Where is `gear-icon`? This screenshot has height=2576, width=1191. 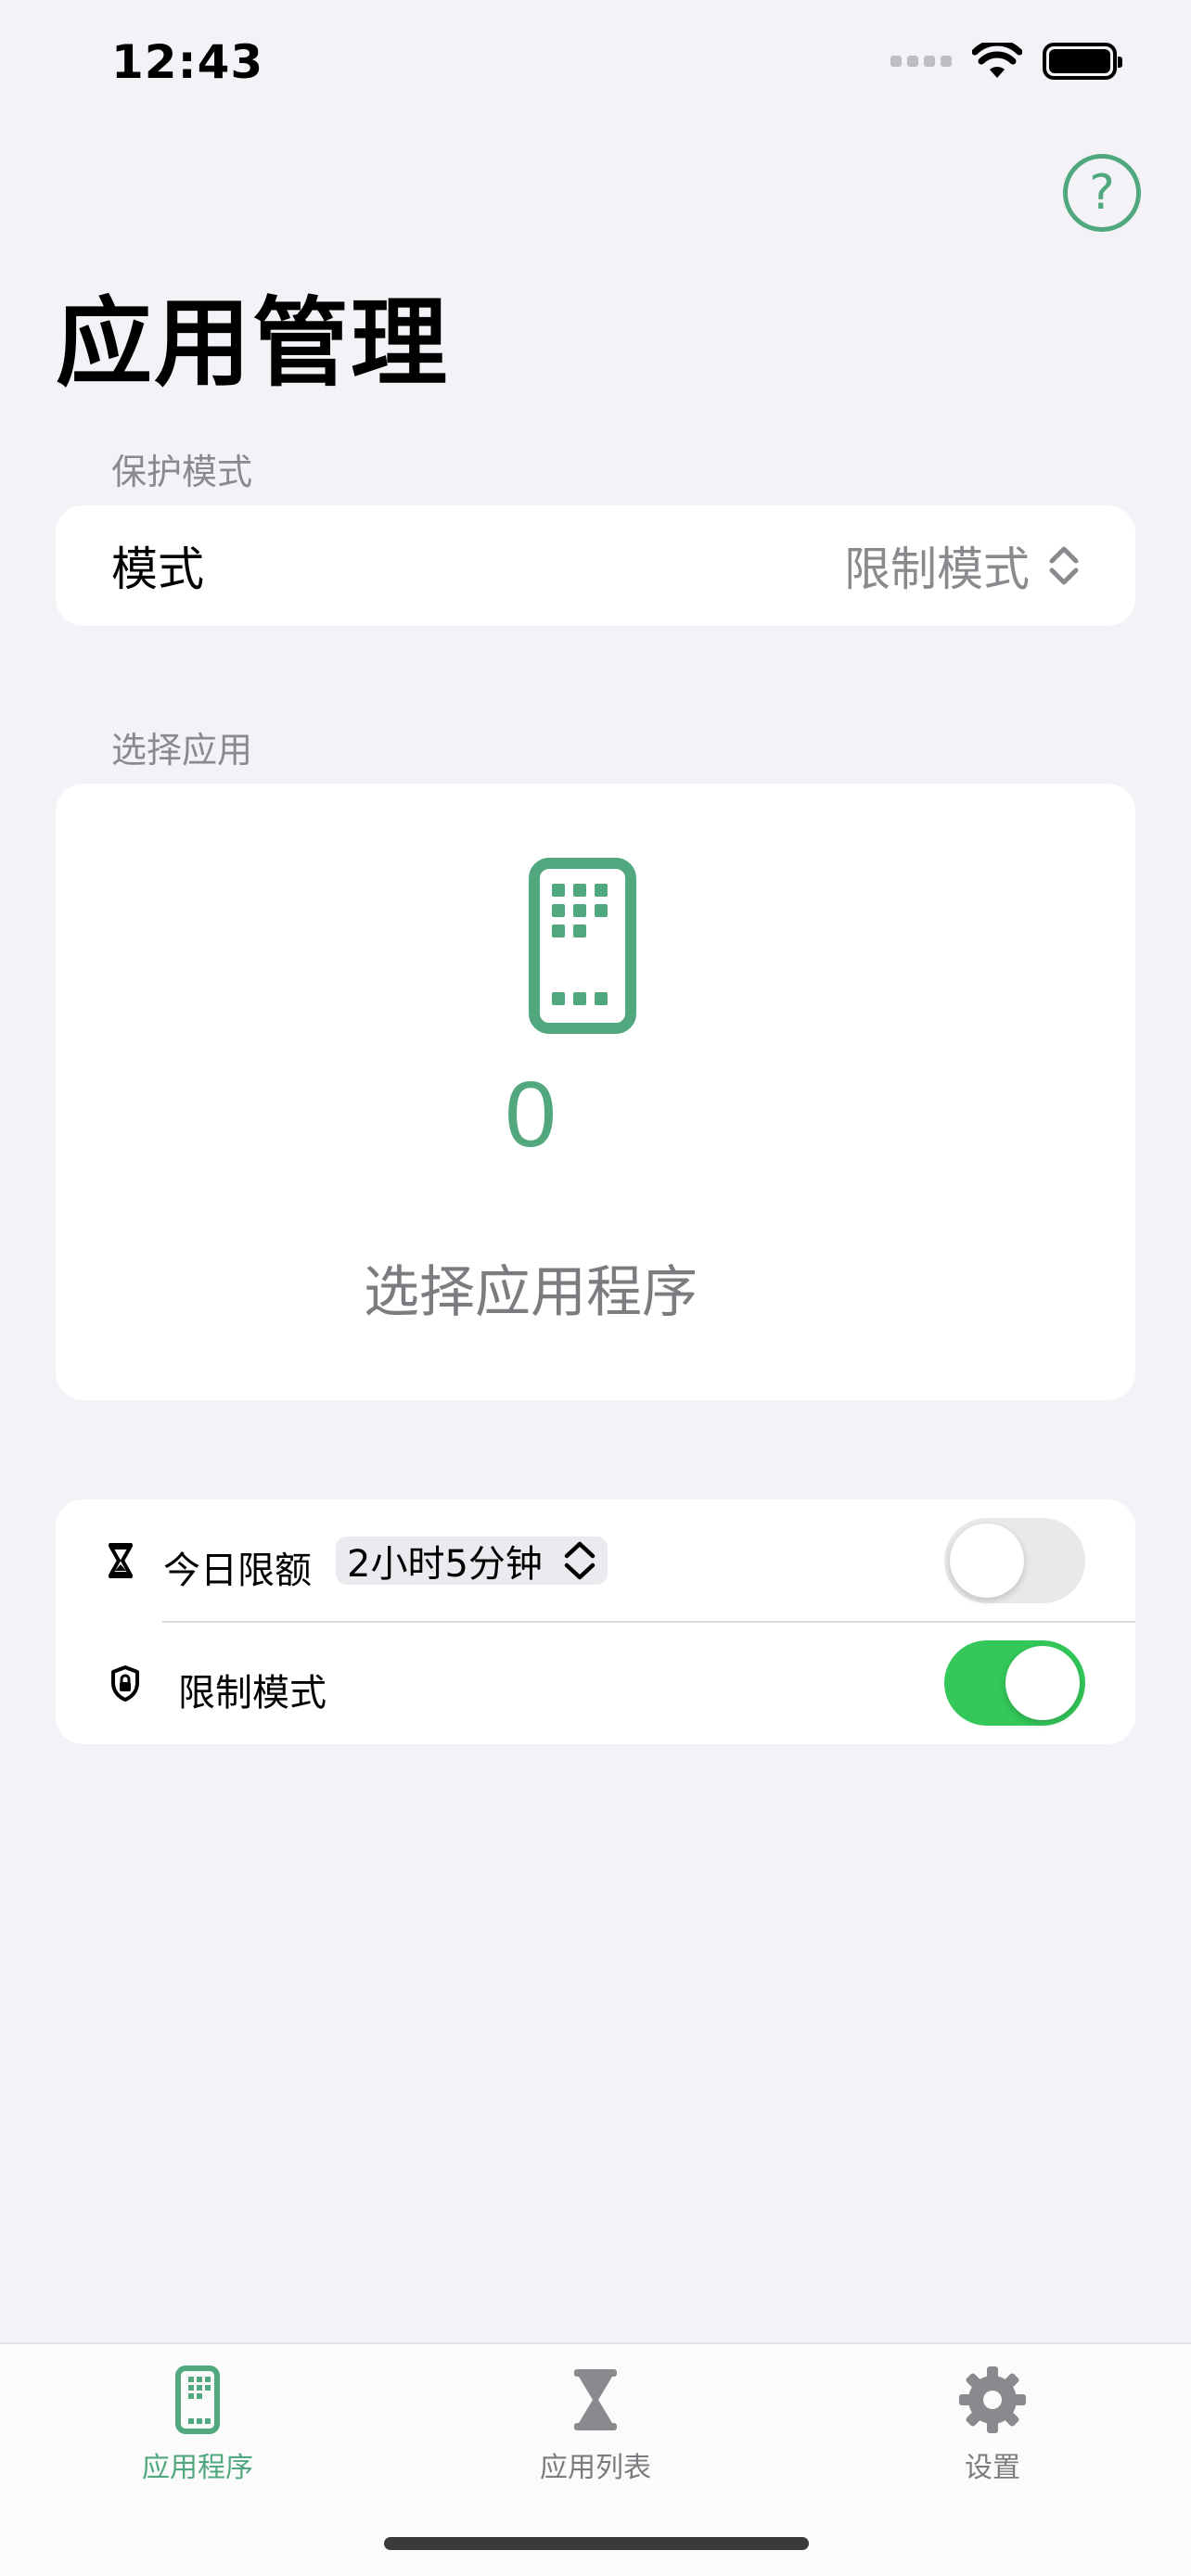 gear-icon is located at coordinates (992, 2399).